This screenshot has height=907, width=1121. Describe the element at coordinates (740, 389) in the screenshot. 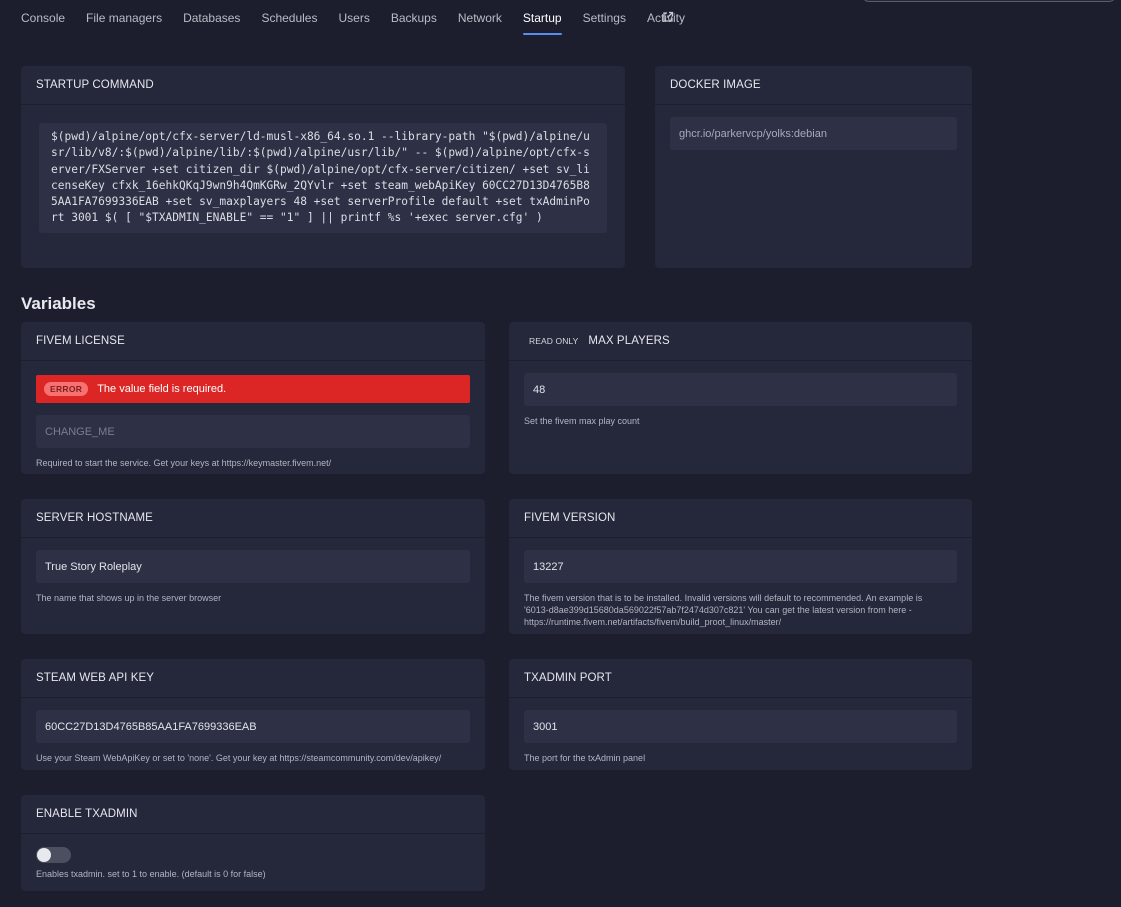

I see `max-players-input: 48` at that location.